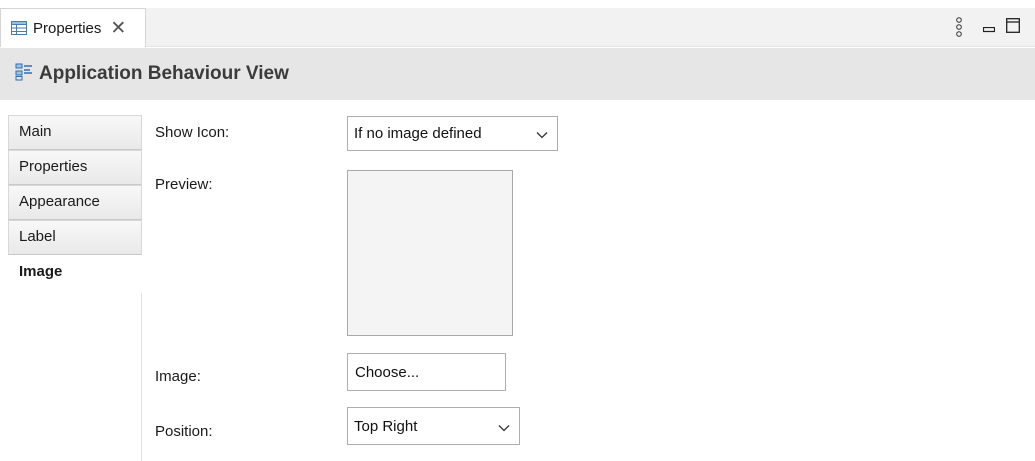 This screenshot has height=461, width=1035. What do you see at coordinates (75, 167) in the screenshot?
I see `section-tab-properties: Properties` at bounding box center [75, 167].